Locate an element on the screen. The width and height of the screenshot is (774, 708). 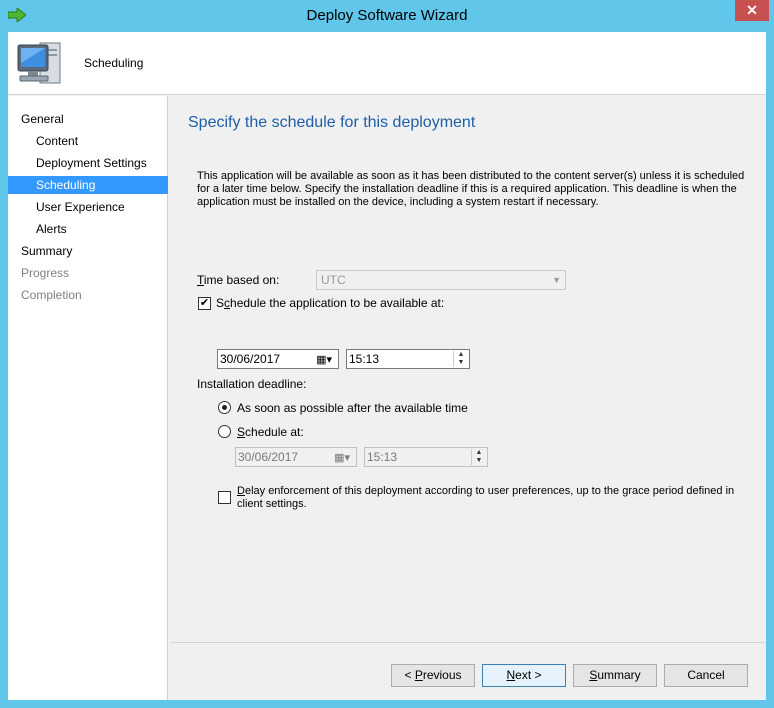
schedule-at-label: Schedule at: is located at coordinates (270, 432).